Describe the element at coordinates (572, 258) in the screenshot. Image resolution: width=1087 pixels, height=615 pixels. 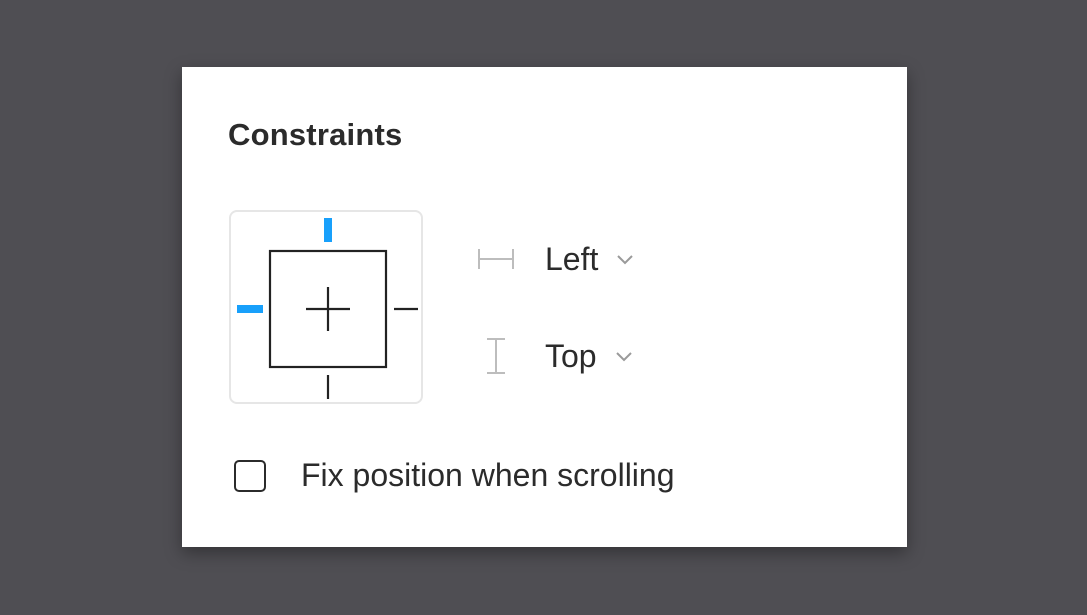
I see `horizontal-constraint-value: Left` at that location.